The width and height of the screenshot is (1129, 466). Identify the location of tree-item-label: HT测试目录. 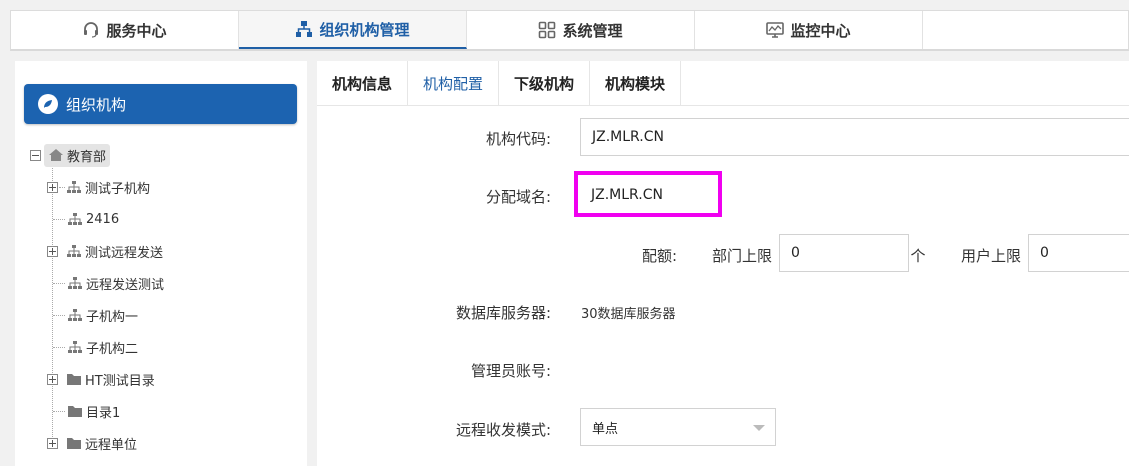
(120, 381).